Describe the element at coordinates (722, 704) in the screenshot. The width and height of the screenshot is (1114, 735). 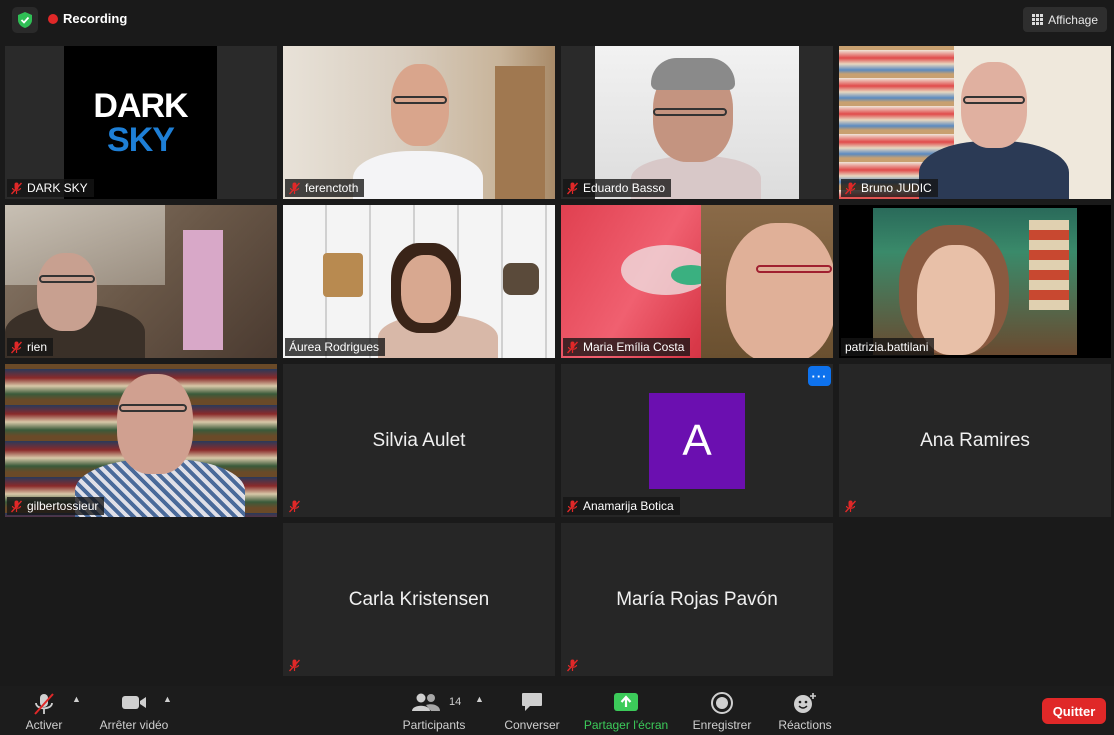
I see `record-icon` at that location.